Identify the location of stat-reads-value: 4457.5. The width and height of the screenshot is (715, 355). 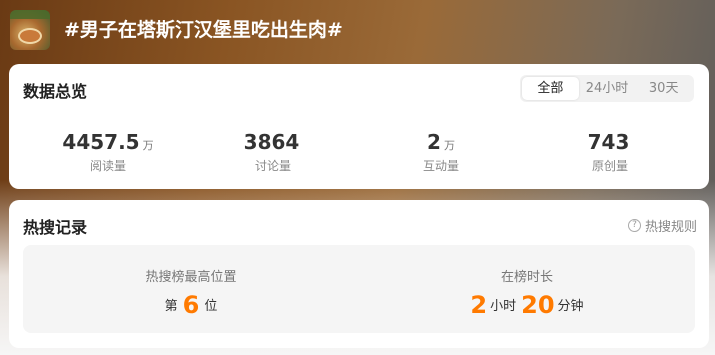
(101, 142).